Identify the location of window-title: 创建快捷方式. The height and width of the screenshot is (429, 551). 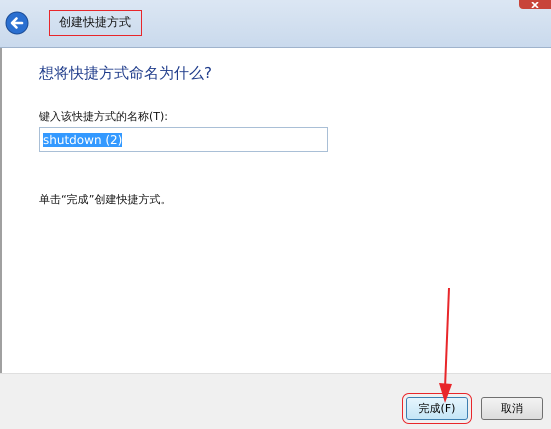
(95, 23).